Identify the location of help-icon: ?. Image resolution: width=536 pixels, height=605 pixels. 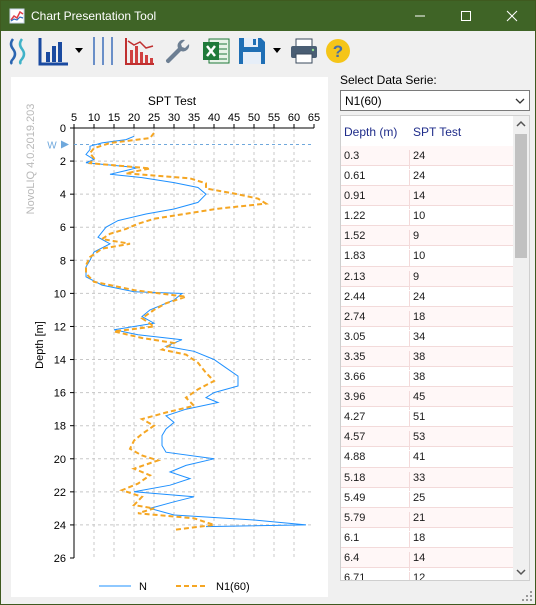
(338, 51).